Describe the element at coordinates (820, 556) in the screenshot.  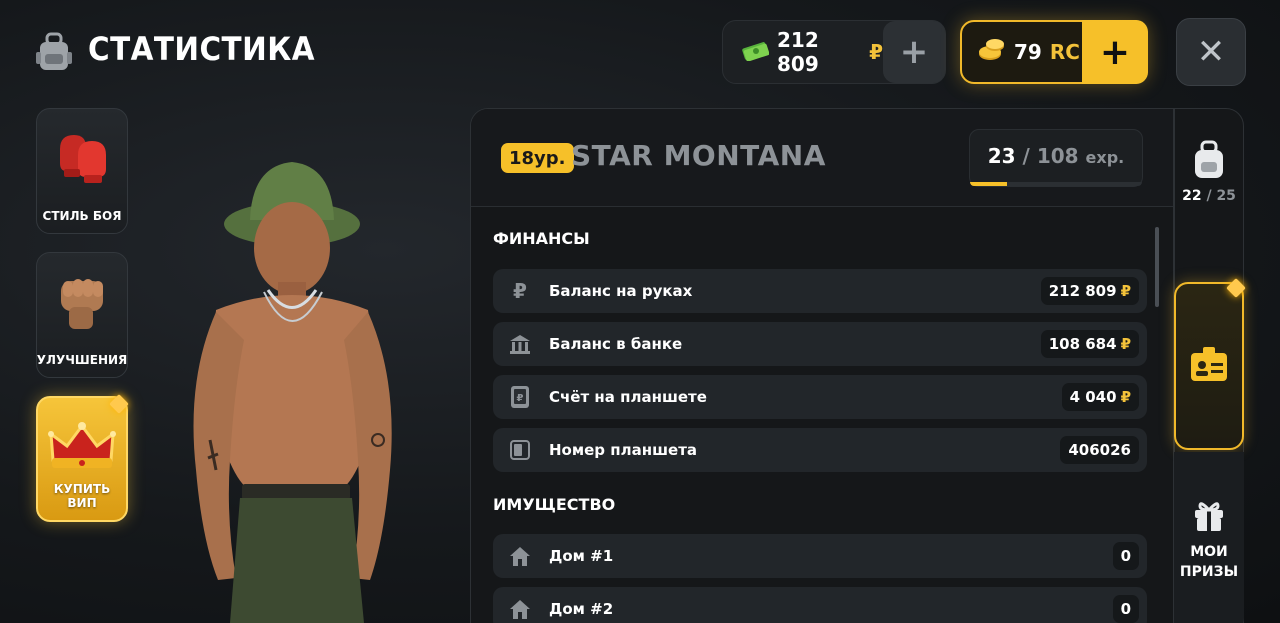
I see `property-row-house-1: Дом #1 0` at that location.